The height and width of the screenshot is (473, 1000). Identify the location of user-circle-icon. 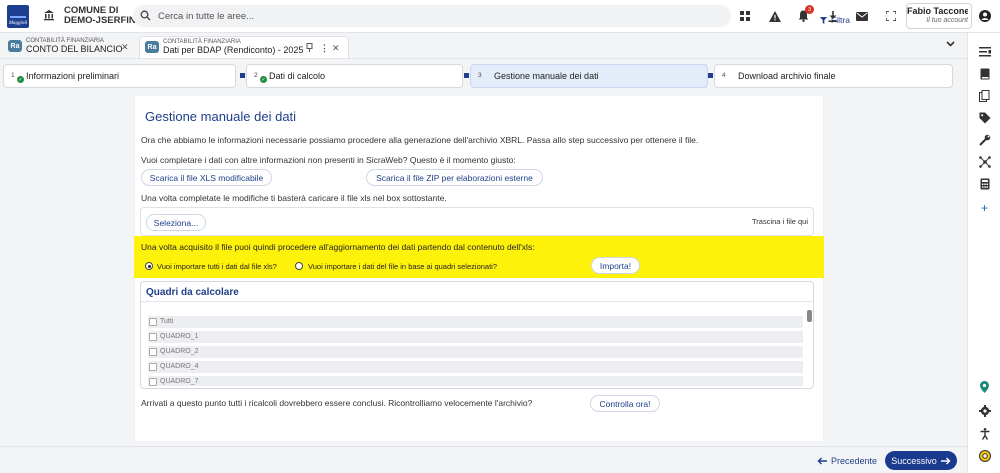
(985, 16).